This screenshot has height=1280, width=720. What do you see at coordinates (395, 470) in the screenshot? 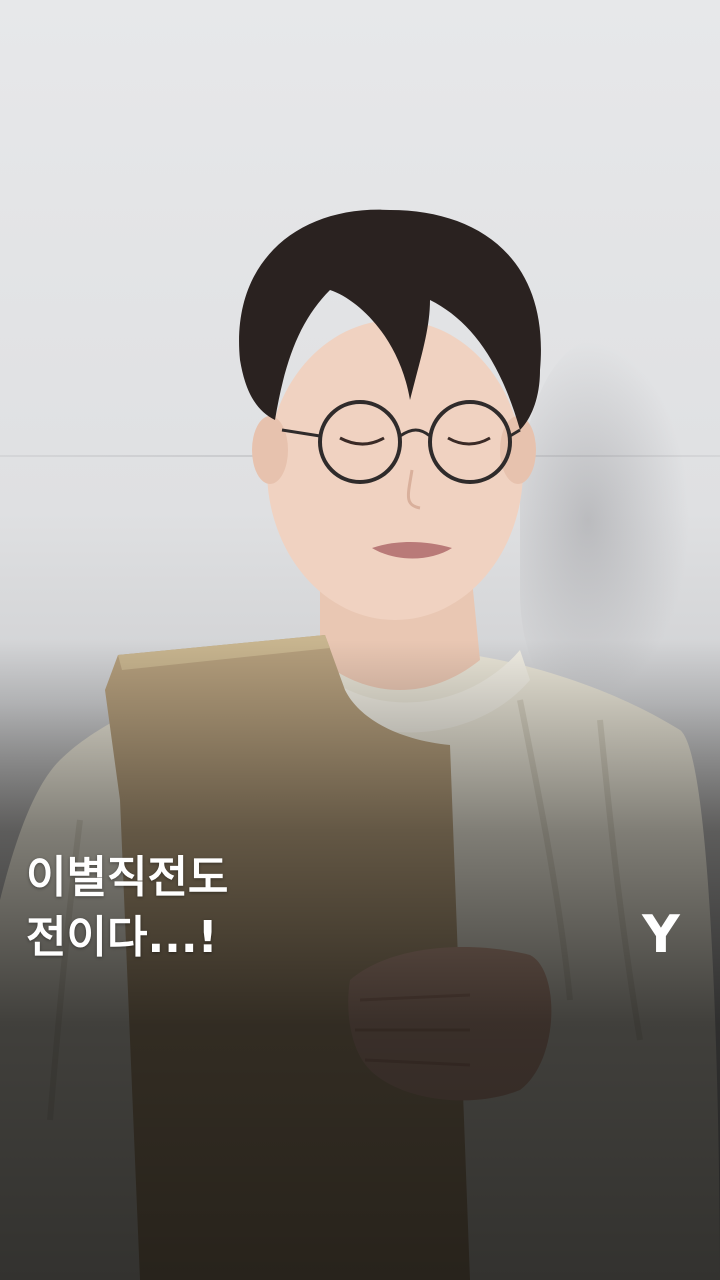
I see `face` at bounding box center [395, 470].